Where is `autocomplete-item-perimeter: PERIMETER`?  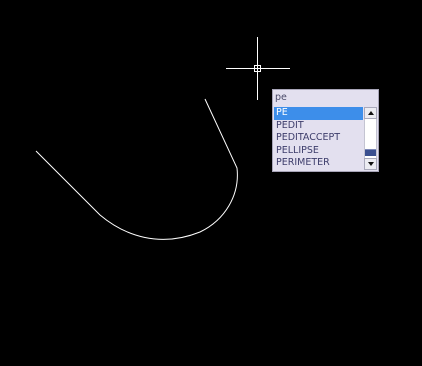
autocomplete-item-perimeter: PERIMETER is located at coordinates (318, 163).